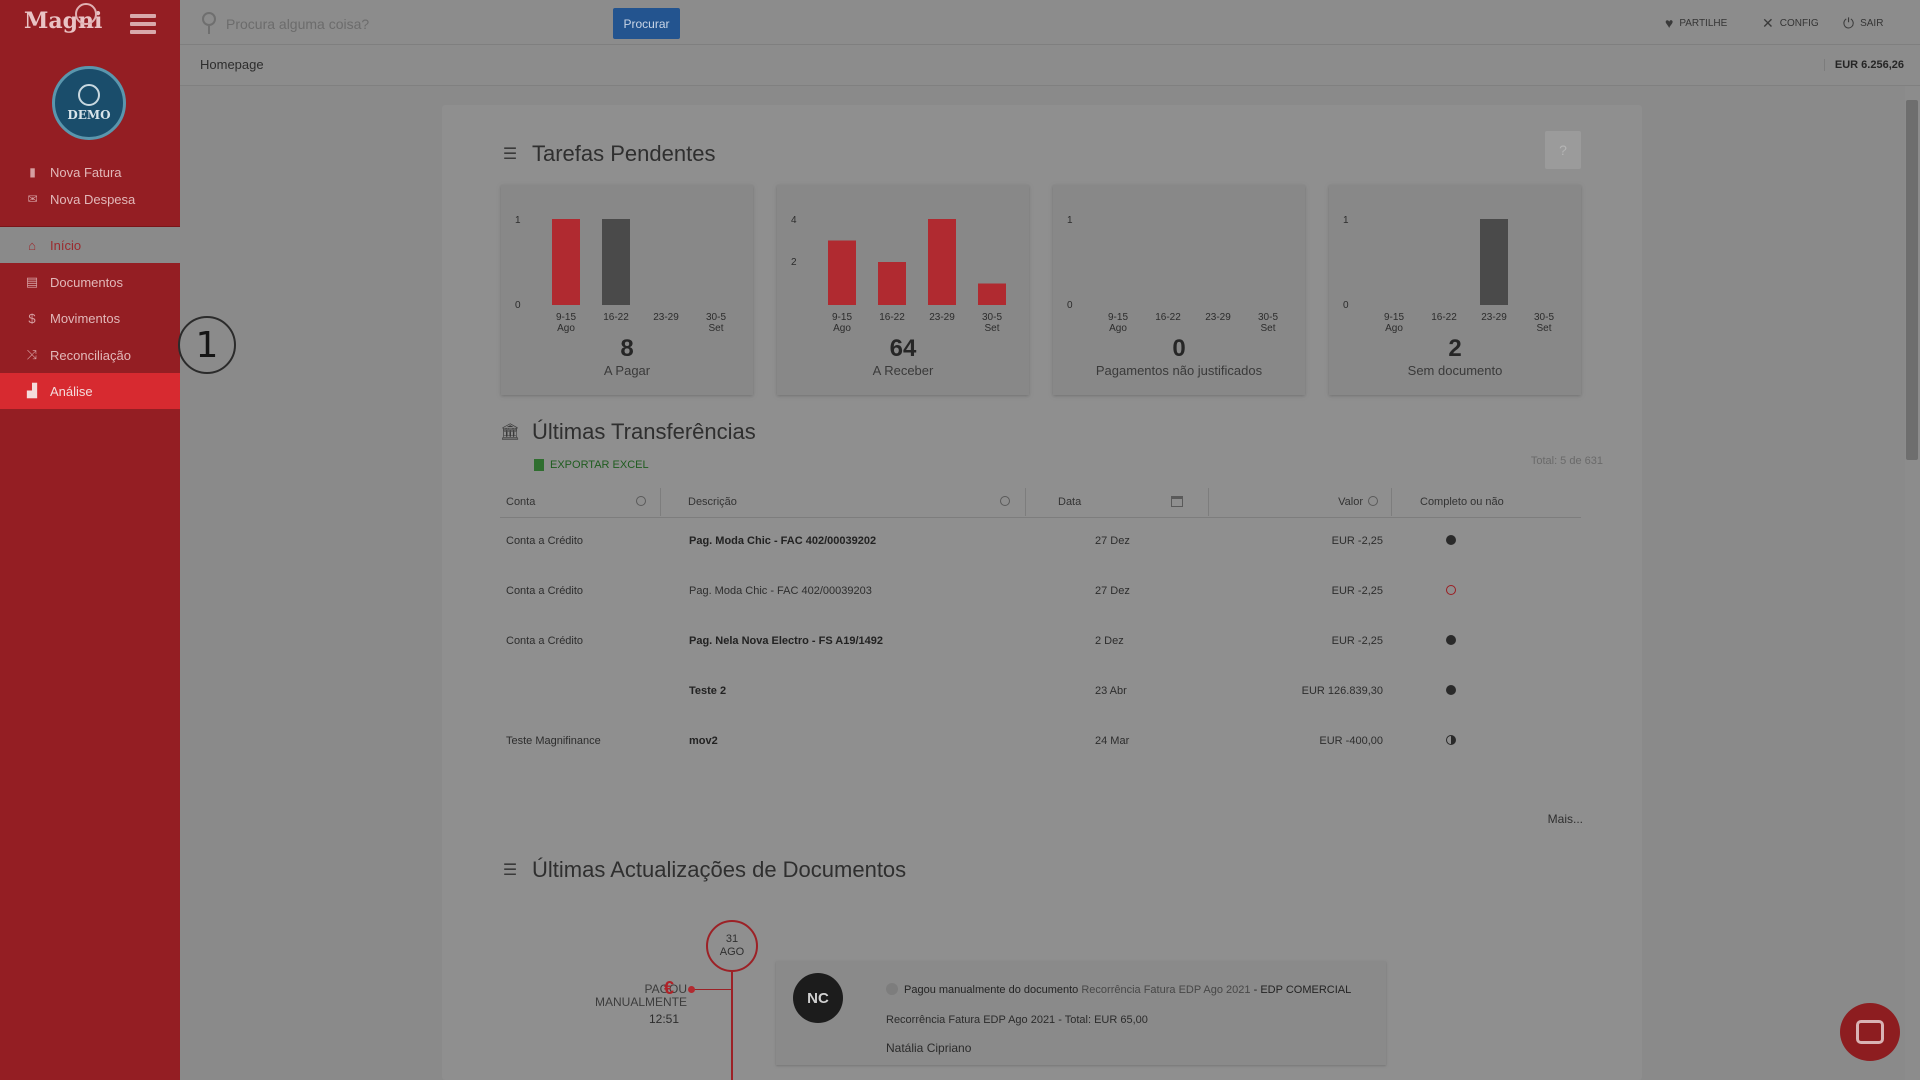  I want to click on update-entity: EDP COMERCIAL, so click(1306, 990).